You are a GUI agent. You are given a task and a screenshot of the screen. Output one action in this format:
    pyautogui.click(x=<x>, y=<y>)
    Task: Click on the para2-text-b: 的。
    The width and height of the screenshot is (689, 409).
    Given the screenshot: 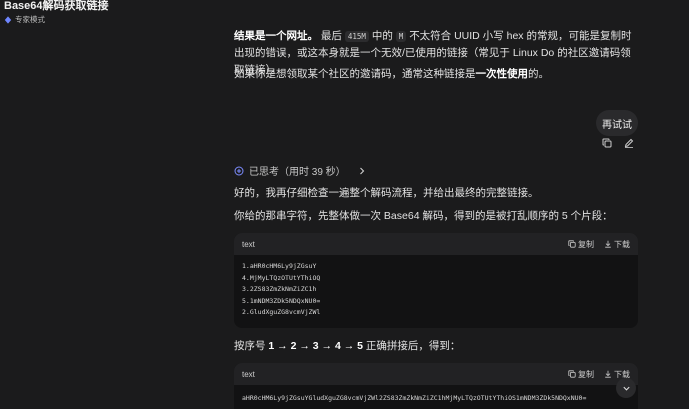 What is the action you would take?
    pyautogui.click(x=538, y=74)
    